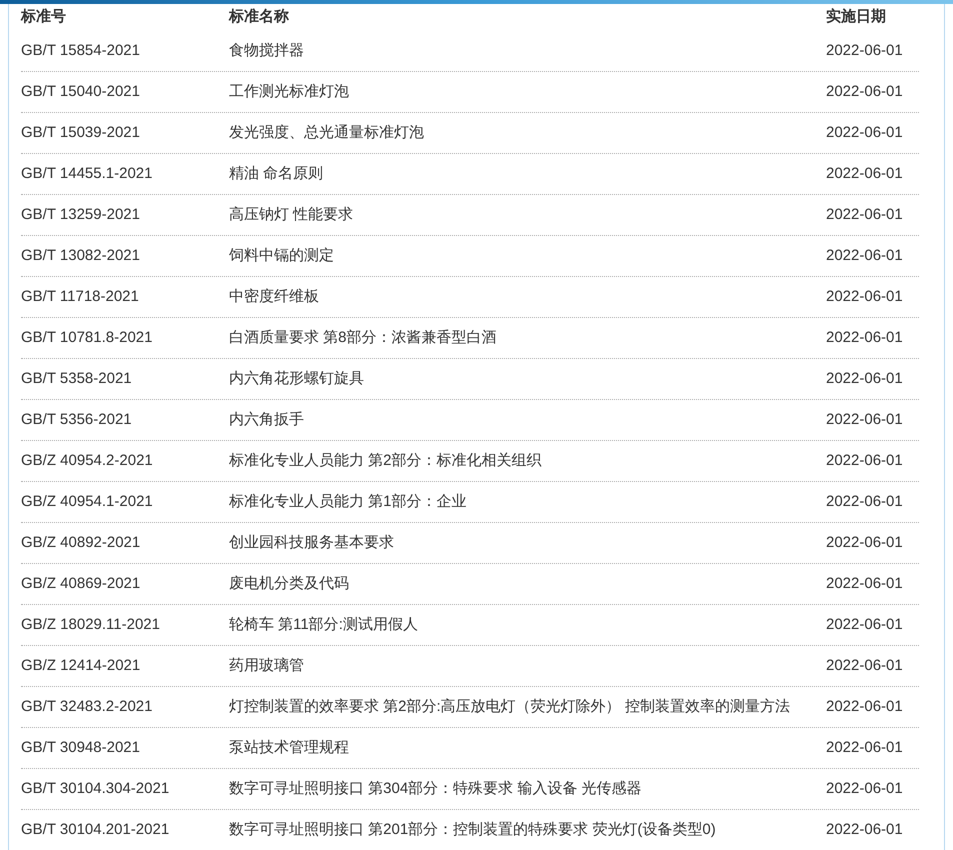 The width and height of the screenshot is (953, 850). I want to click on table-cell: 发光强度、总光通量标准灯泡, so click(326, 132).